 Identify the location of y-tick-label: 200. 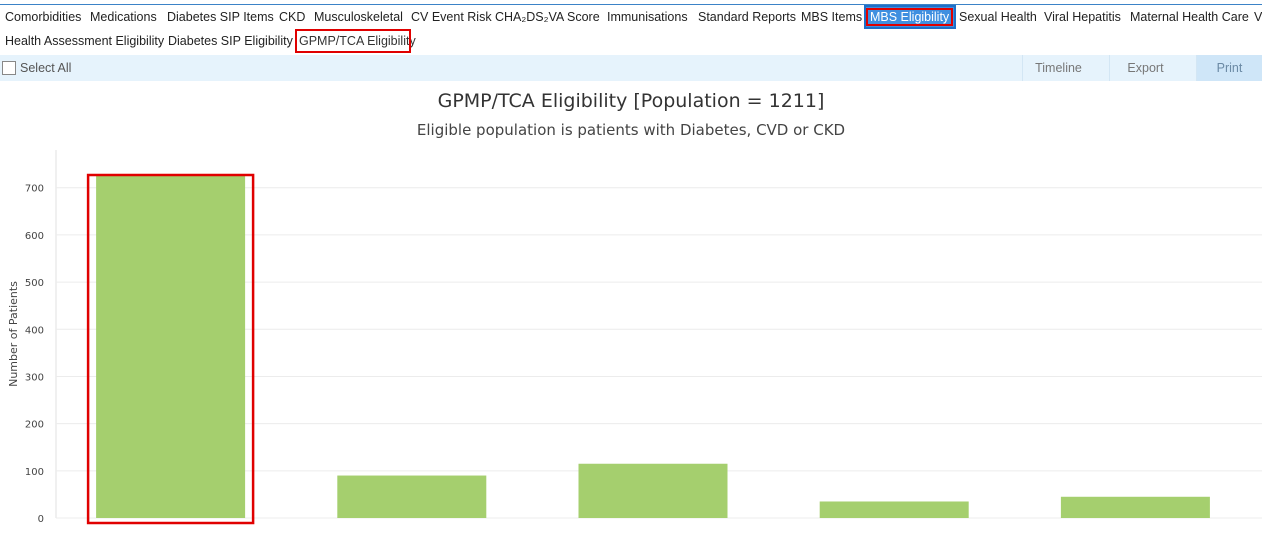
(34, 425).